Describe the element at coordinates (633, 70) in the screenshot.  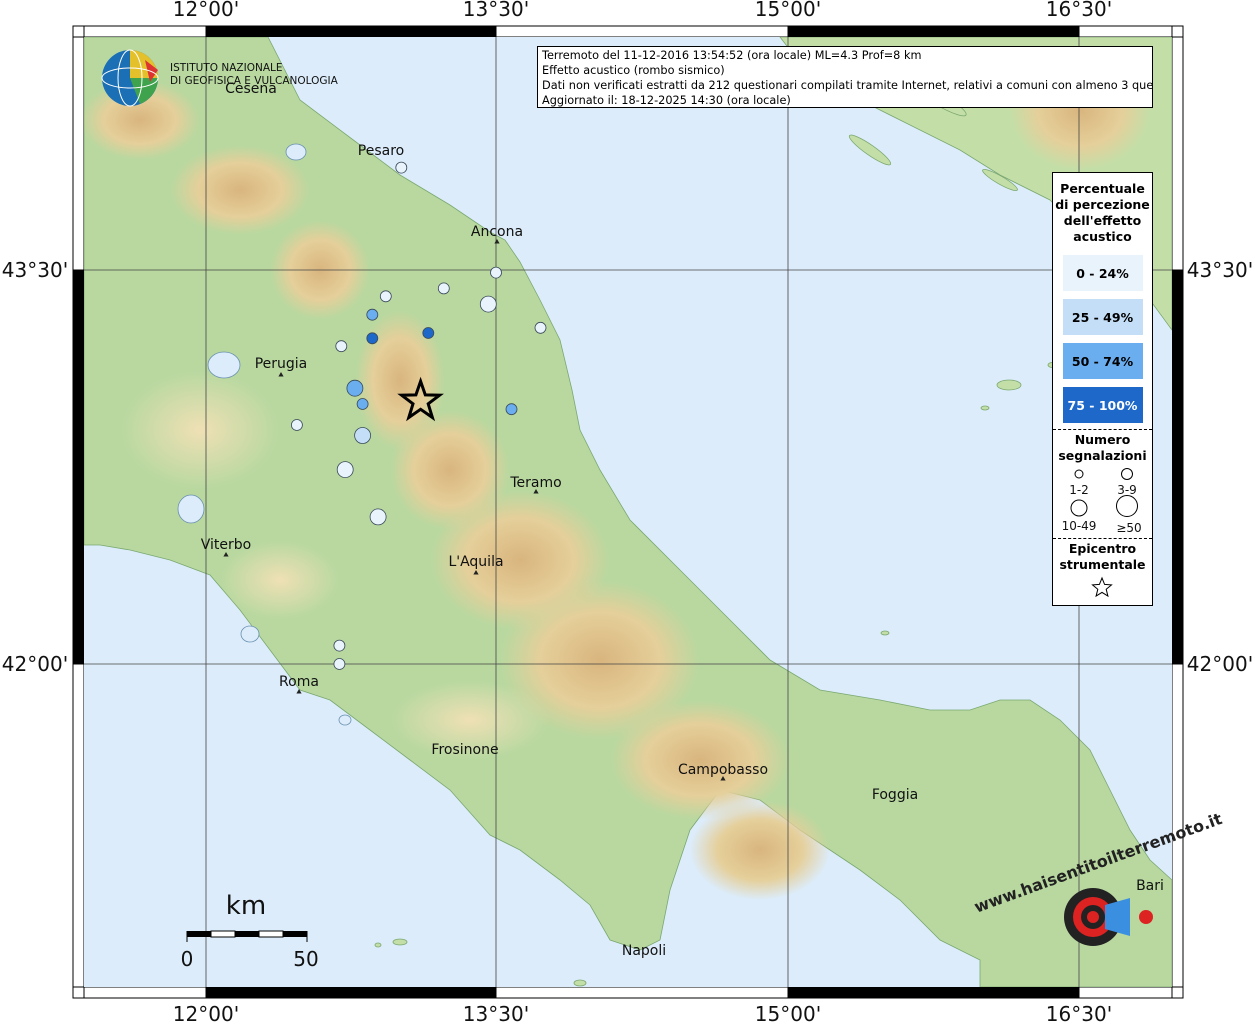
I see `info-line-2: Effetto acustico (rombo sismico)` at that location.